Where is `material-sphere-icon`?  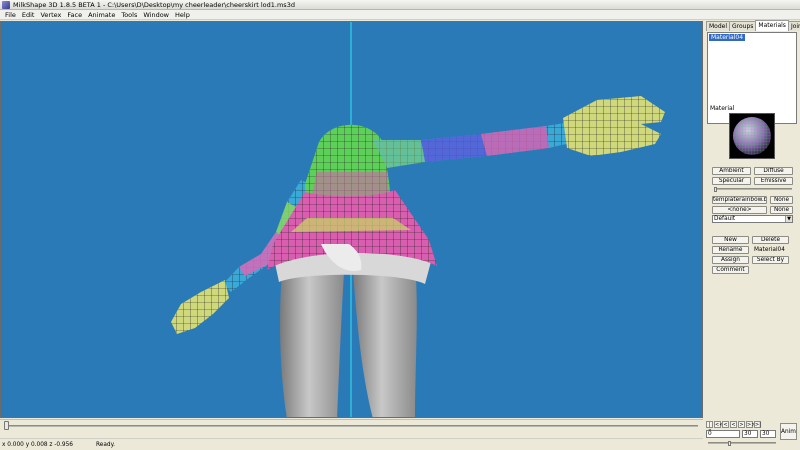
material-sphere-icon is located at coordinates (752, 136).